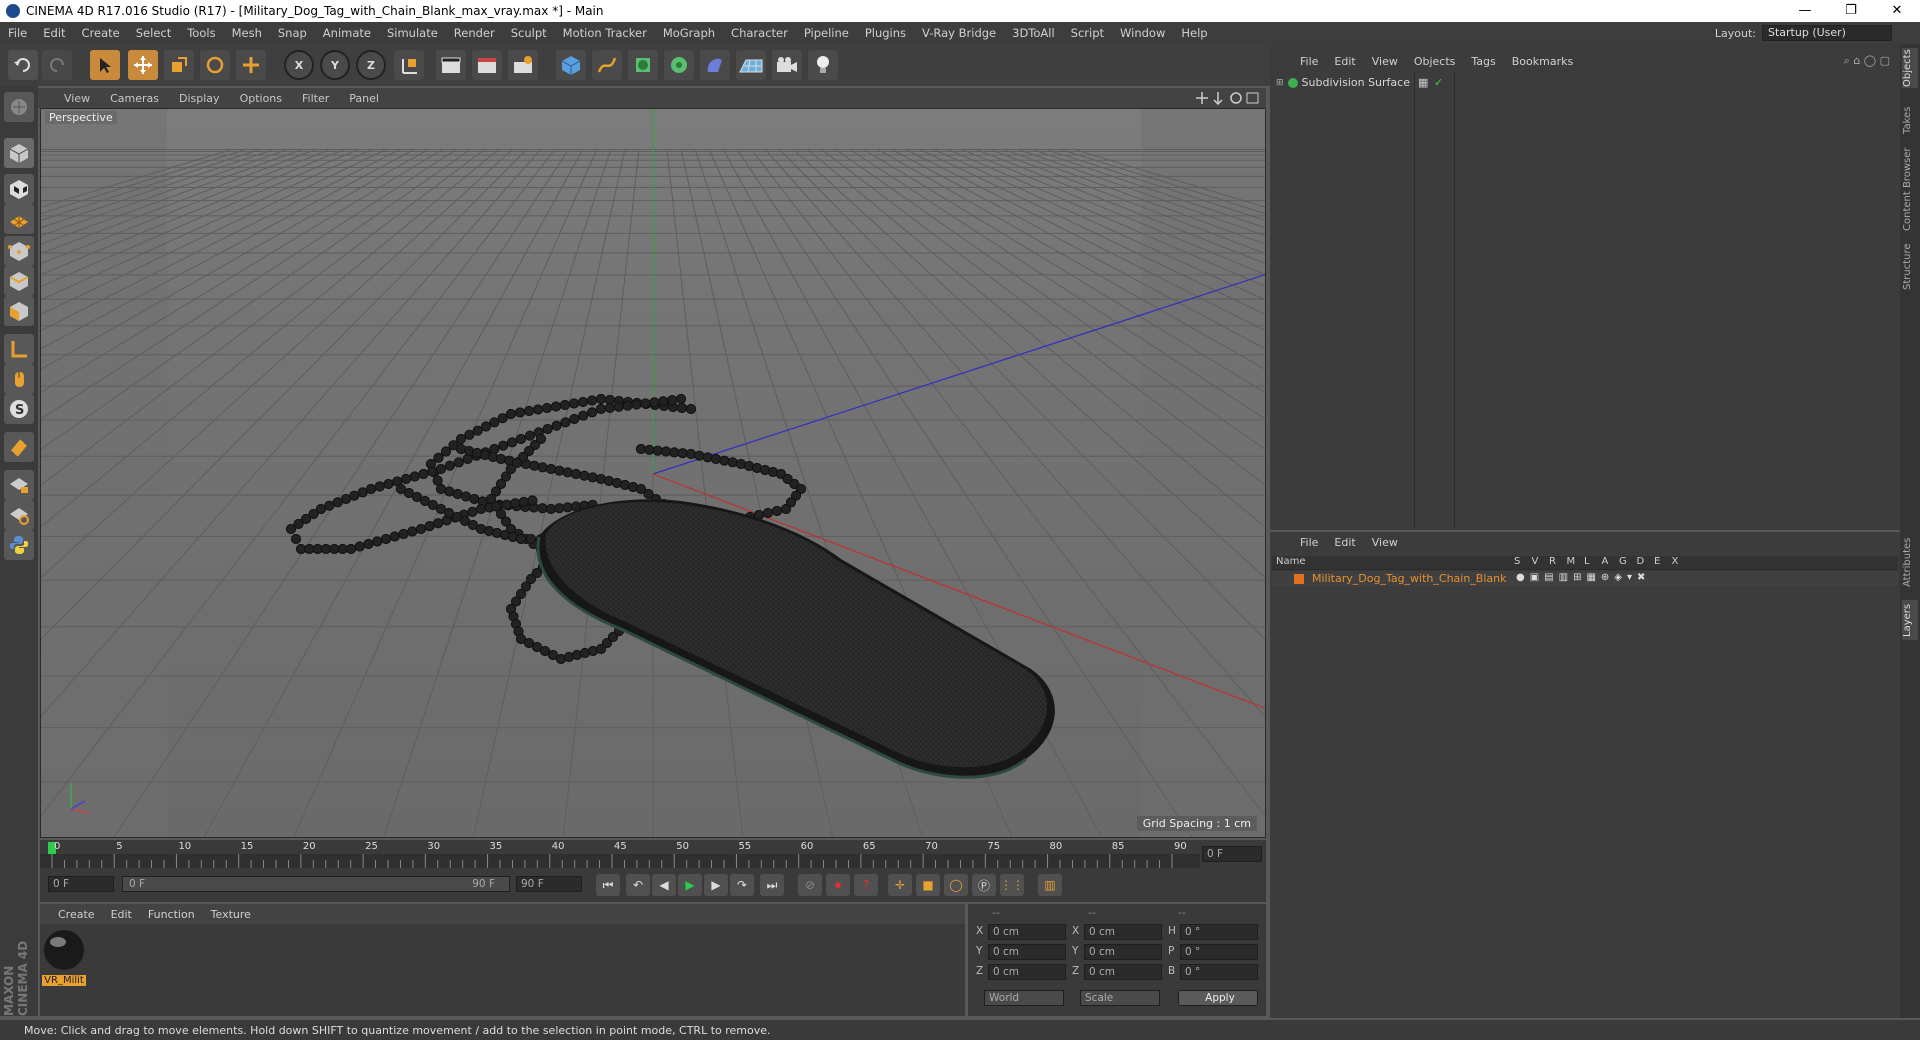  Describe the element at coordinates (19, 189) in the screenshot. I see `texture-mode-button` at that location.